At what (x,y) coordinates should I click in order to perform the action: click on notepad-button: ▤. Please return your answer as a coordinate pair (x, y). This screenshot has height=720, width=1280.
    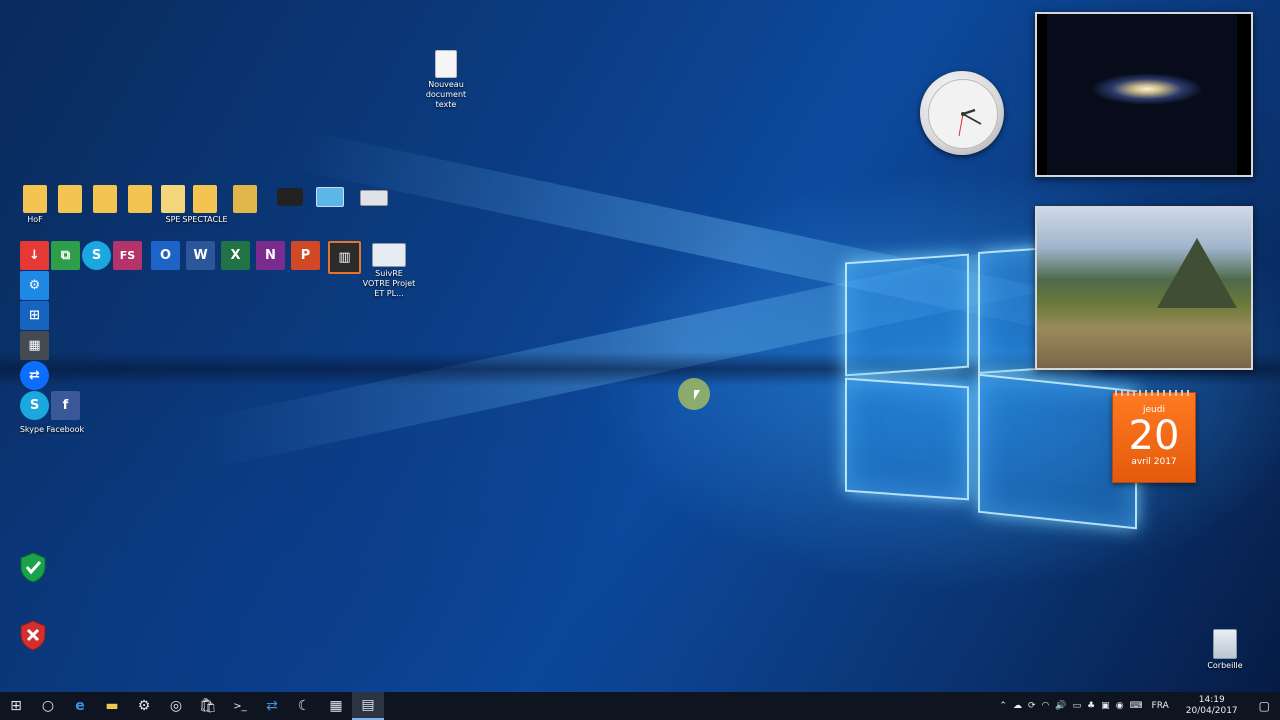
    Looking at the image, I should click on (368, 706).